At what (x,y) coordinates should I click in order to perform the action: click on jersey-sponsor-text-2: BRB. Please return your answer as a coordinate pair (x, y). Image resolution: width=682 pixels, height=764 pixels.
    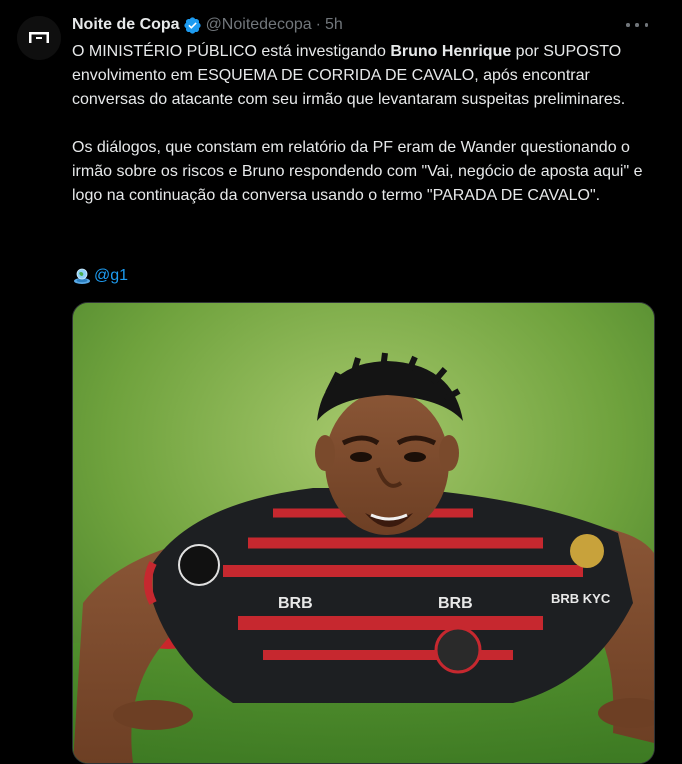
    Looking at the image, I should click on (455, 603).